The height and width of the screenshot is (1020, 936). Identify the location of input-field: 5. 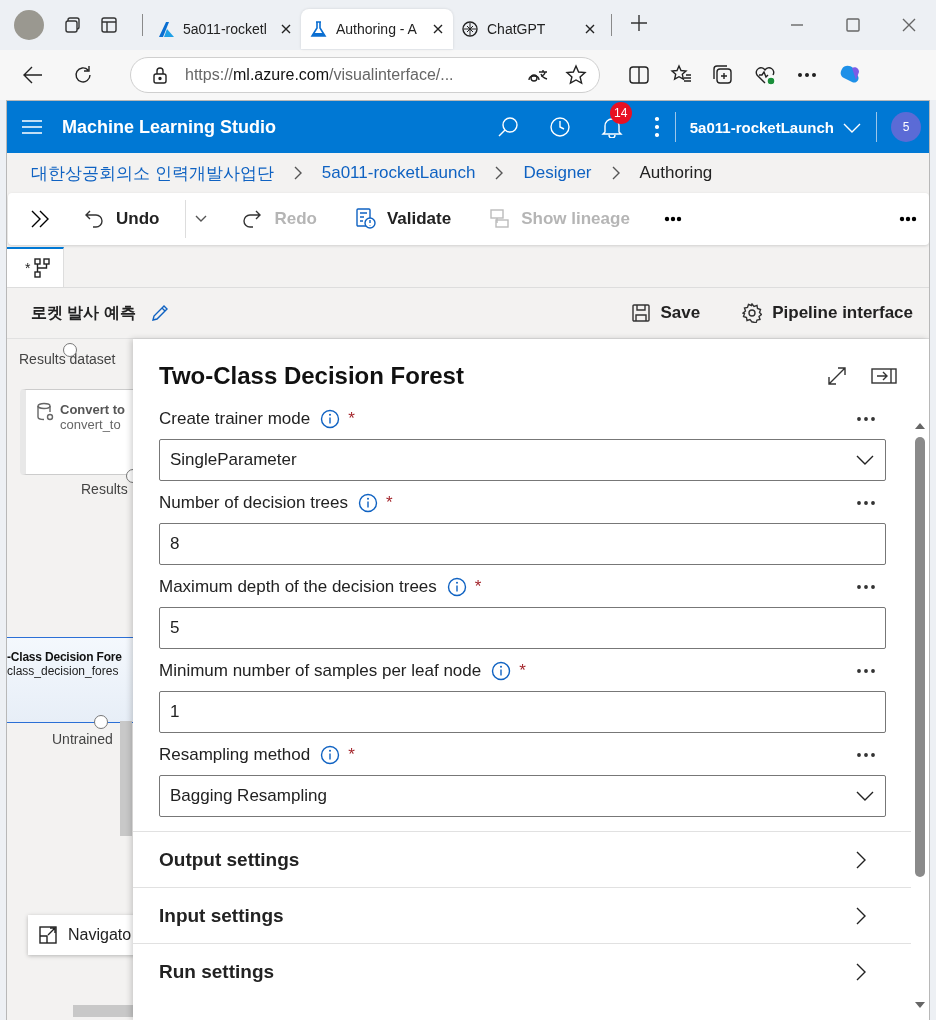
(522, 628).